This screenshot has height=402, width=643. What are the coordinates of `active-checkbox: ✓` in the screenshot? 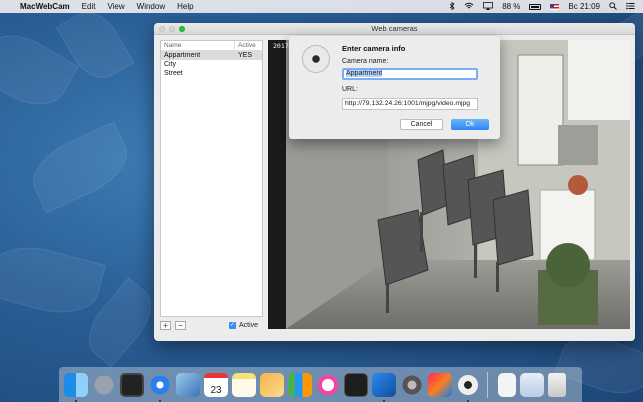 It's located at (232, 325).